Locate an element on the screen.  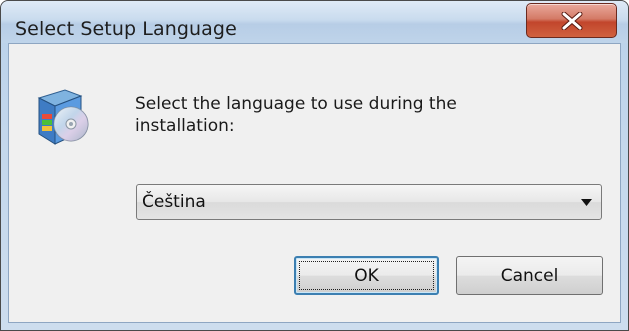
close-icon is located at coordinates (572, 21).